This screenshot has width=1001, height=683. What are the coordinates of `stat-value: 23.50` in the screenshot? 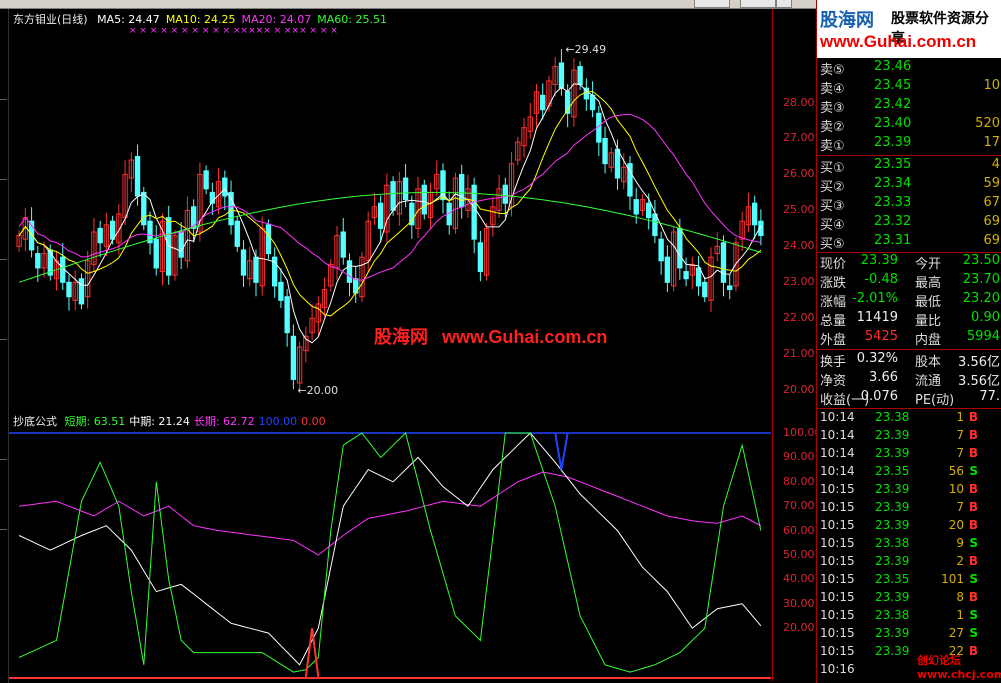 It's located at (981, 260).